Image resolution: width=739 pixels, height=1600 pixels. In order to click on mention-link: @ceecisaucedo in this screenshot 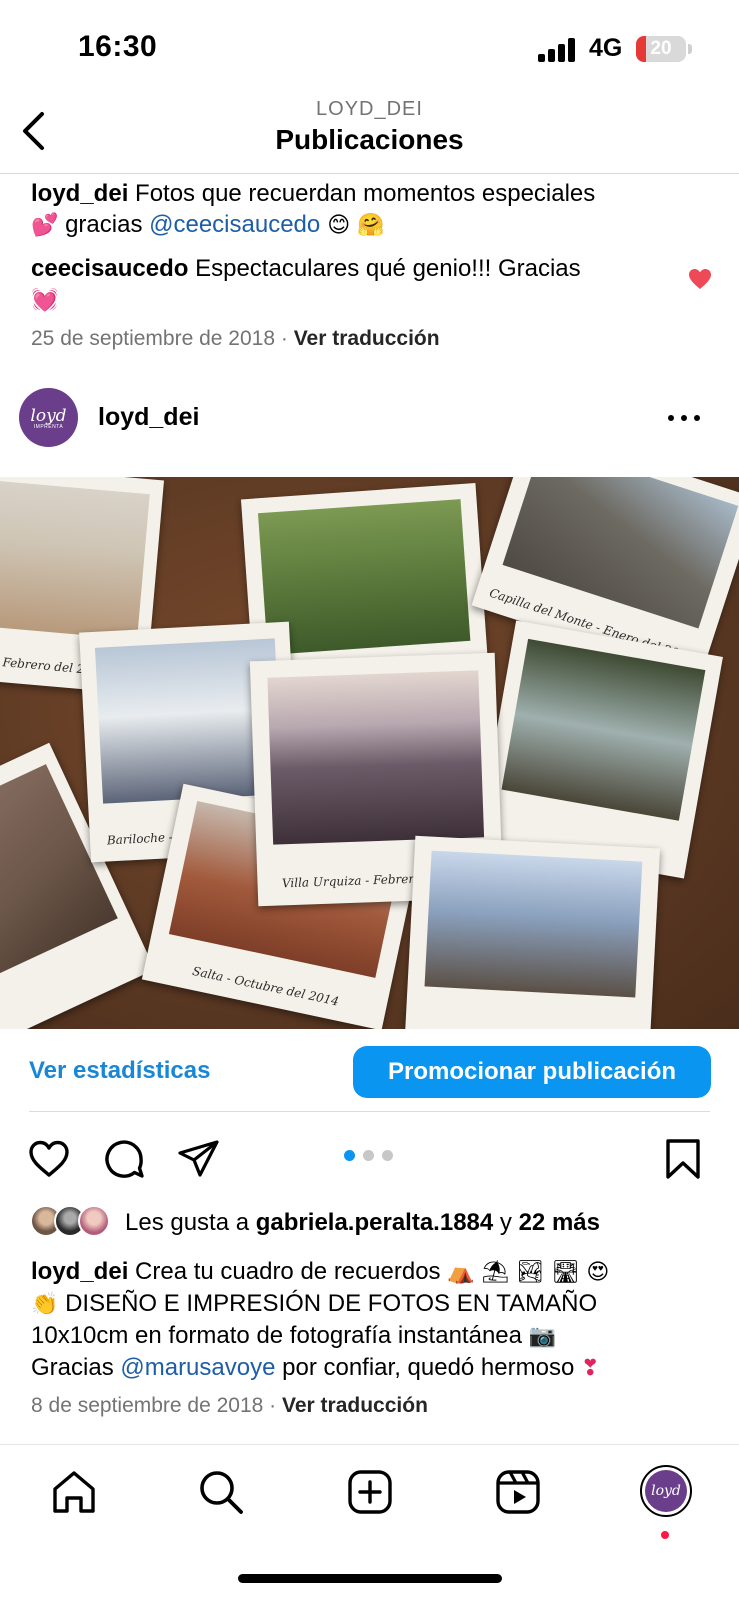, I will do `click(234, 224)`.